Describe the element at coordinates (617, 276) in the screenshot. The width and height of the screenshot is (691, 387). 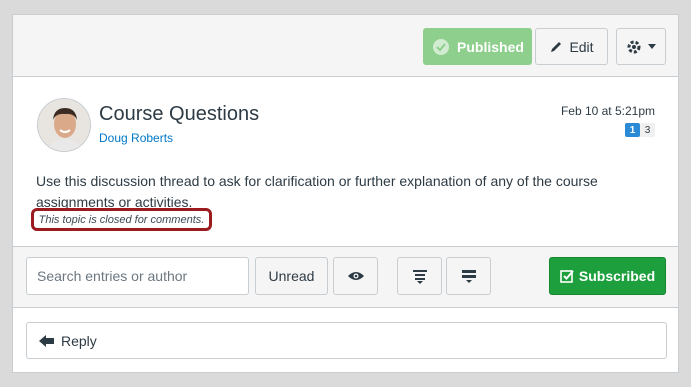
I see `subscribed-label: Subscribed` at that location.